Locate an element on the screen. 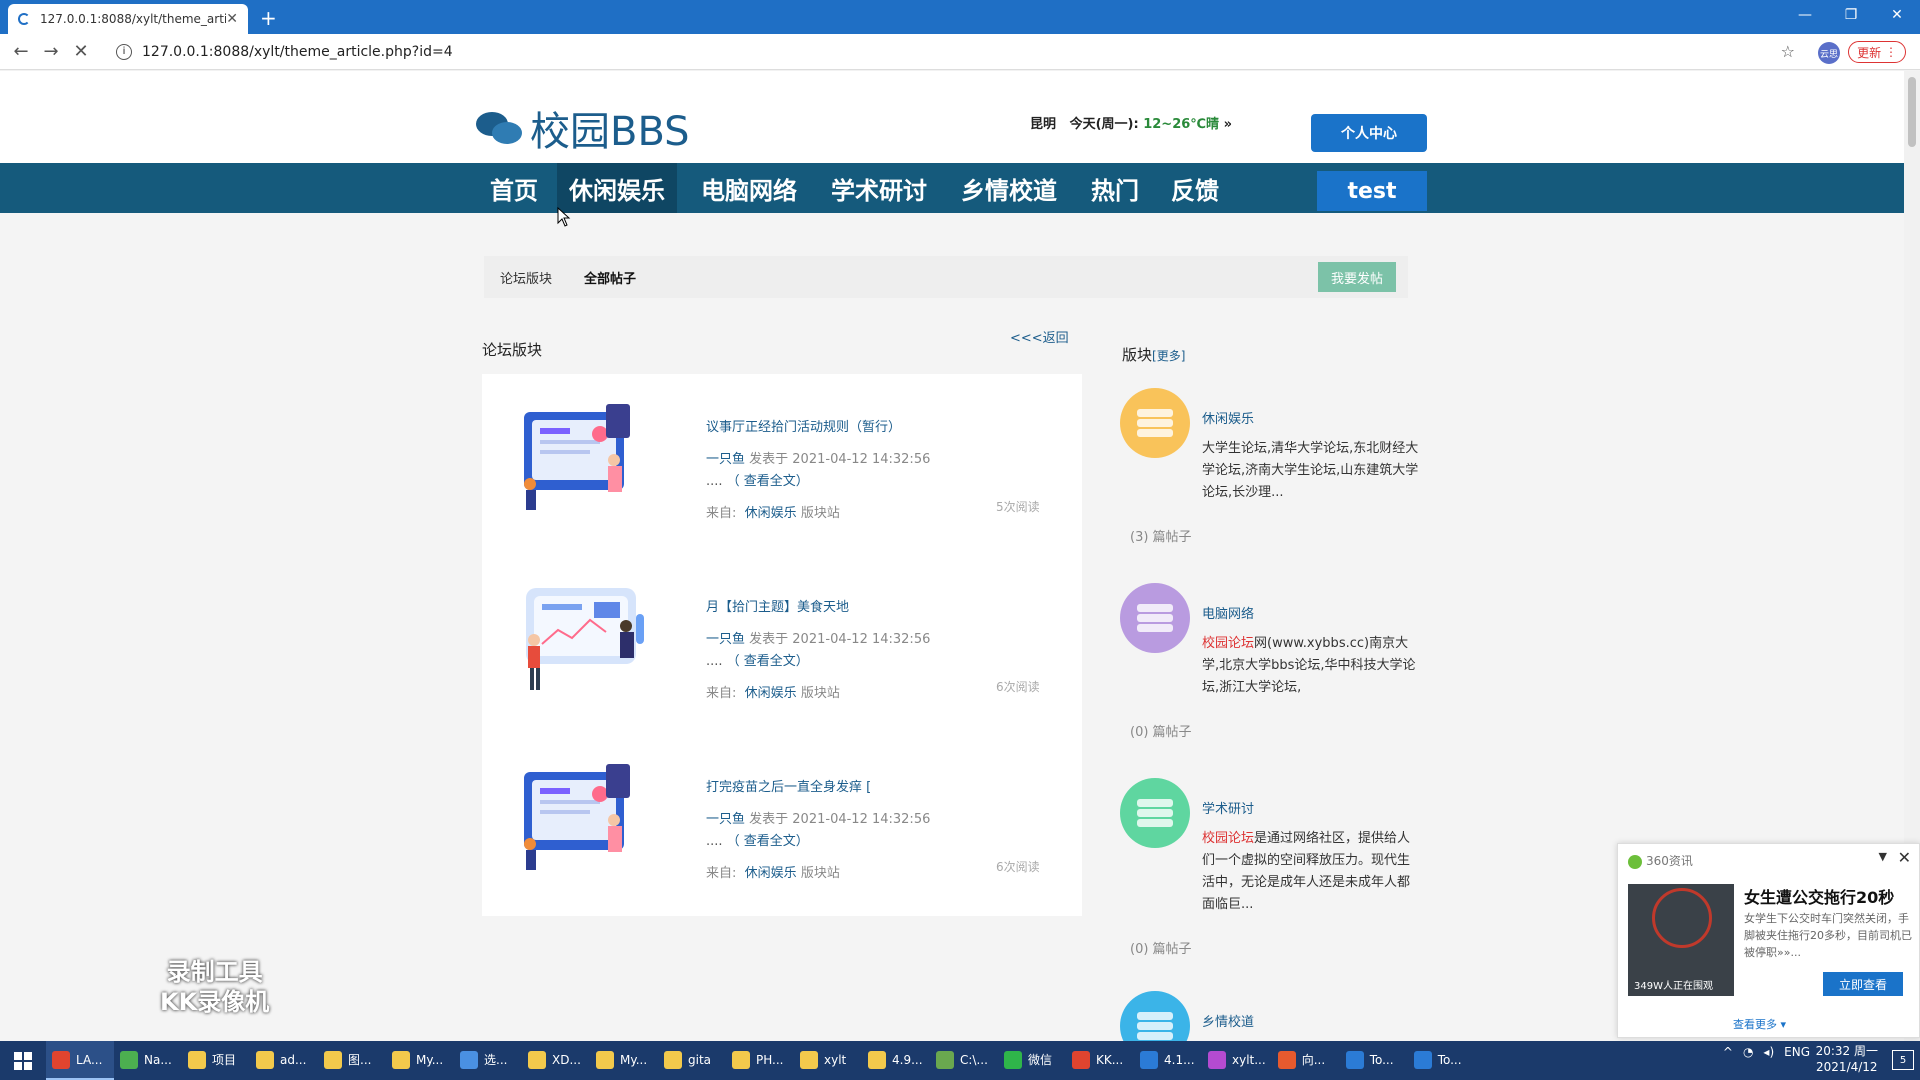 The height and width of the screenshot is (1080, 1920). user-center-button: 个人中心 is located at coordinates (1369, 133).